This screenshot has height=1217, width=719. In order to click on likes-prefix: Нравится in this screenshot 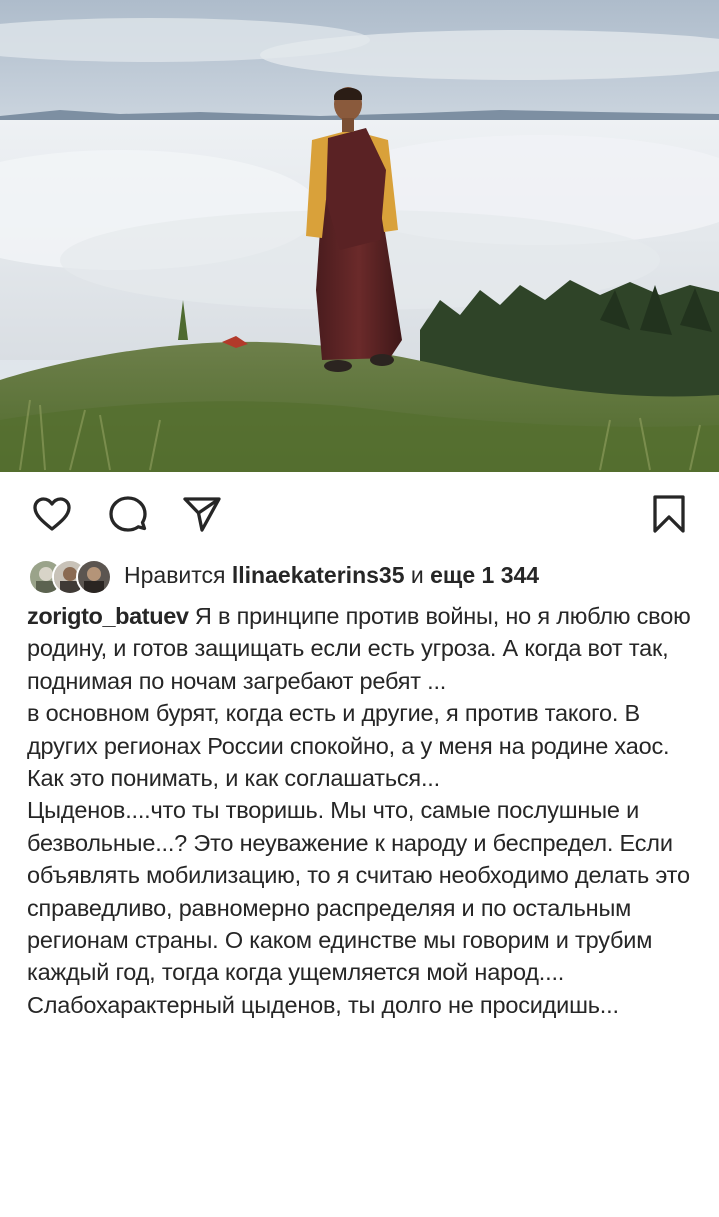, I will do `click(175, 574)`.